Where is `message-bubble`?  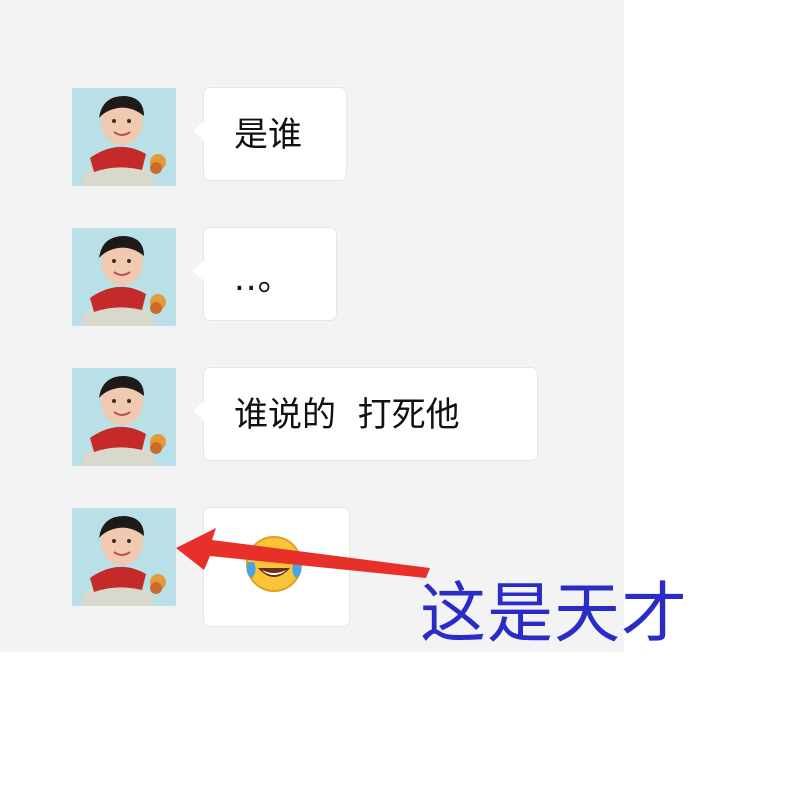
message-bubble is located at coordinates (271, 567).